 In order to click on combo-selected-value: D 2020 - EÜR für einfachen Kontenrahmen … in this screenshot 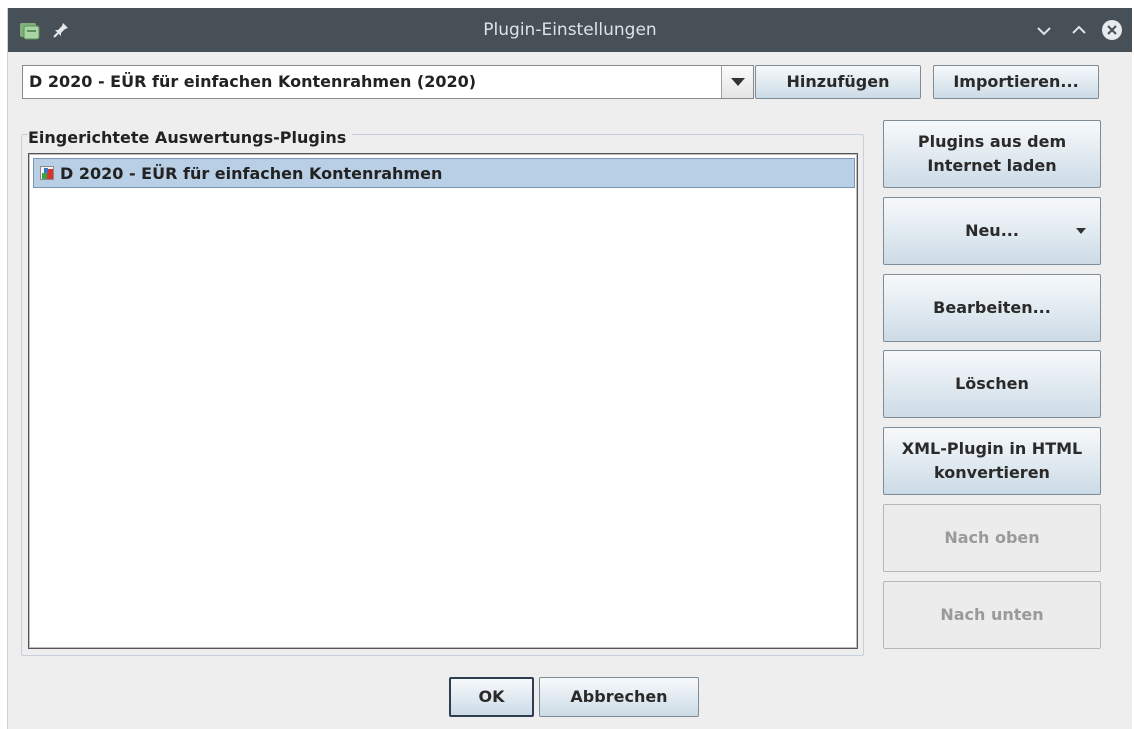, I will do `click(253, 81)`.